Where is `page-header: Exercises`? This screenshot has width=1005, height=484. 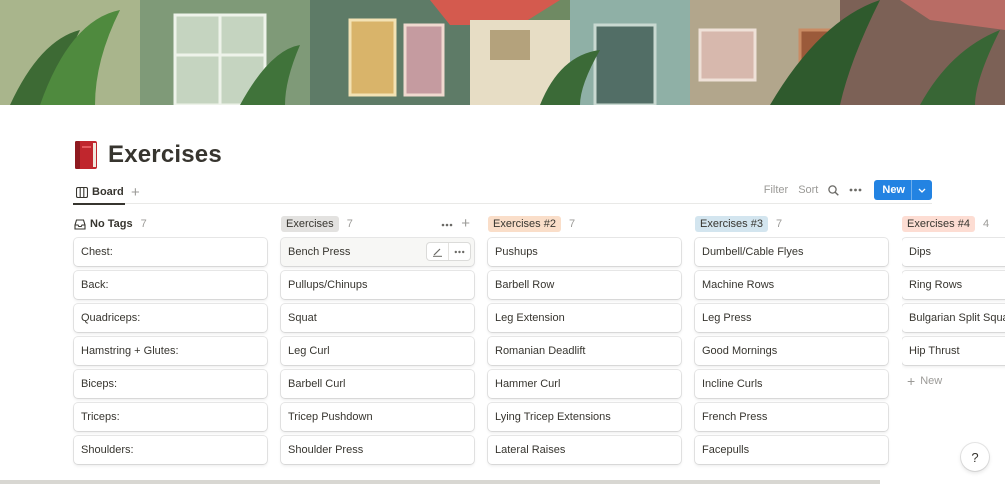 page-header: Exercises is located at coordinates (147, 155).